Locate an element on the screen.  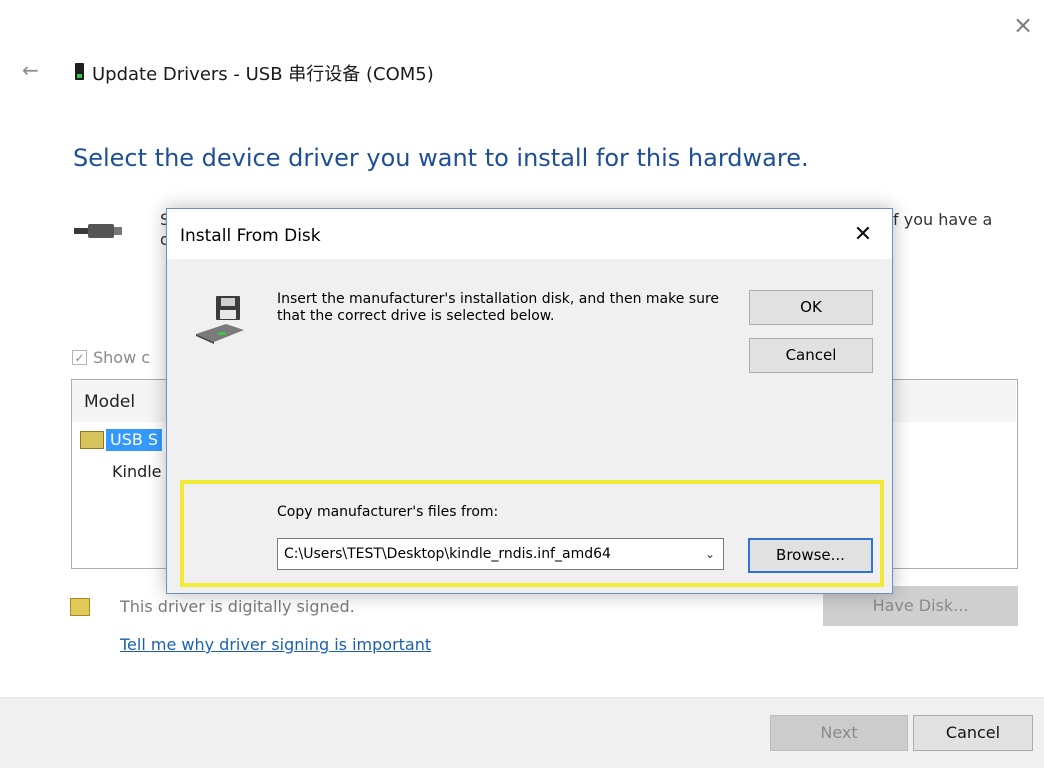
usb-cable-icon is located at coordinates (98, 231).